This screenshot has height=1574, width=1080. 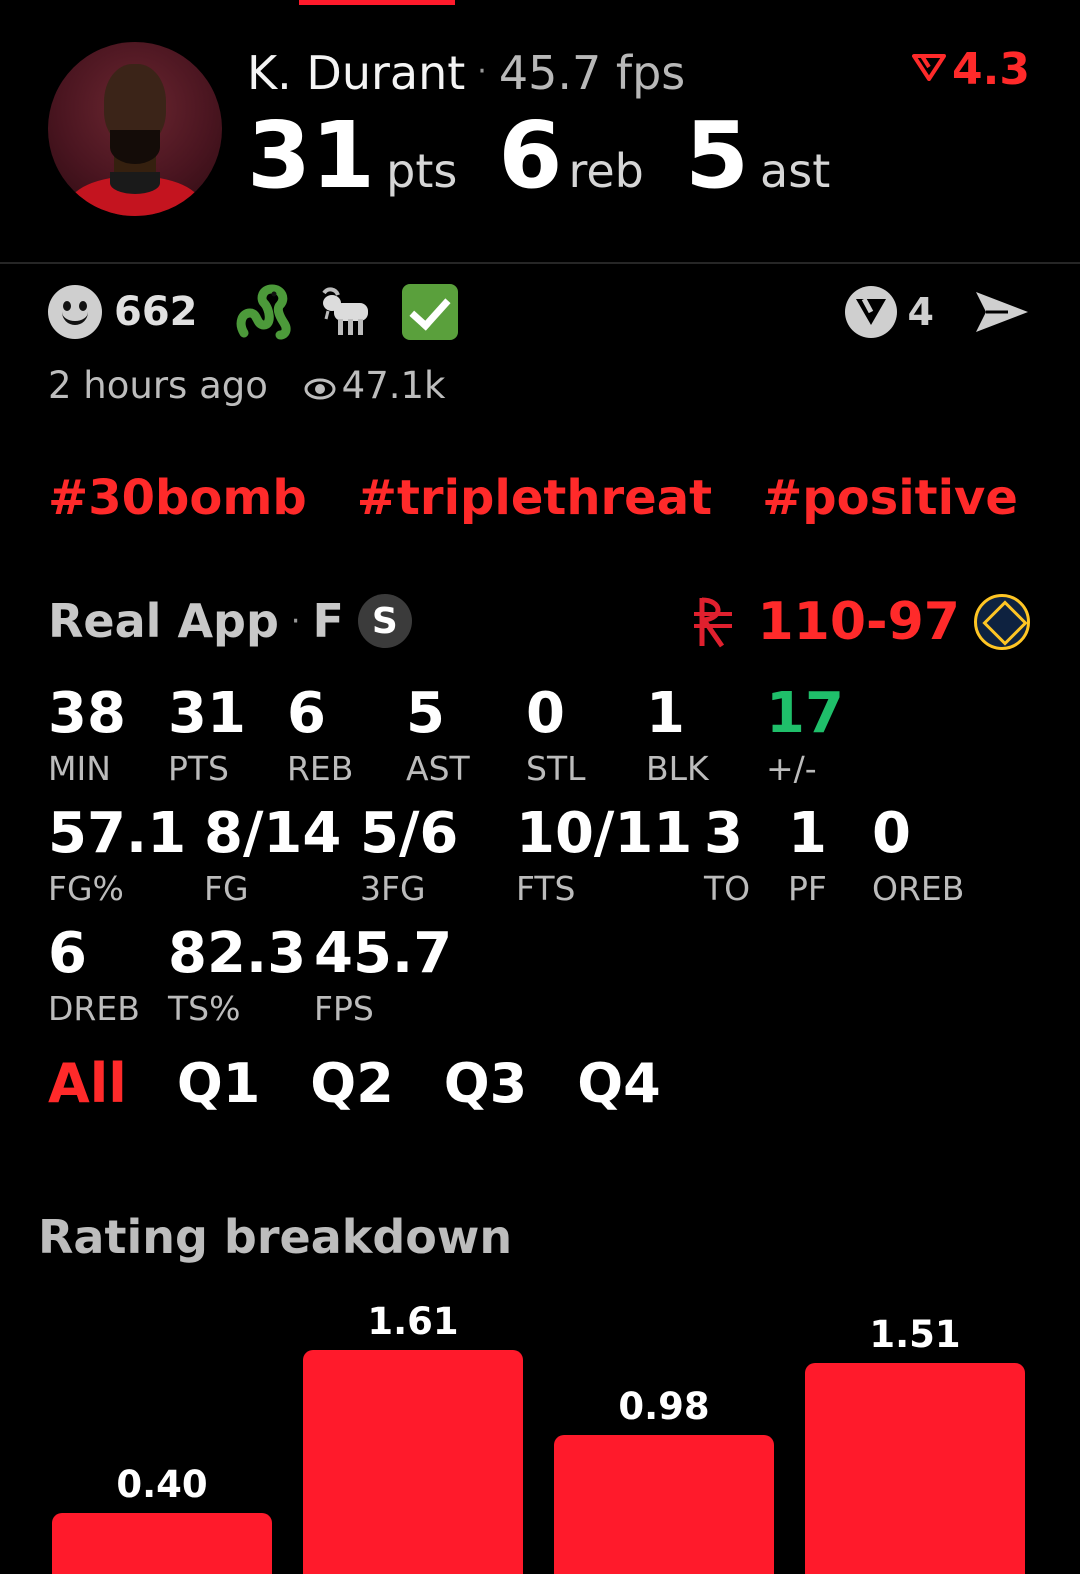 What do you see at coordinates (135, 129) in the screenshot?
I see `player-avatar` at bounding box center [135, 129].